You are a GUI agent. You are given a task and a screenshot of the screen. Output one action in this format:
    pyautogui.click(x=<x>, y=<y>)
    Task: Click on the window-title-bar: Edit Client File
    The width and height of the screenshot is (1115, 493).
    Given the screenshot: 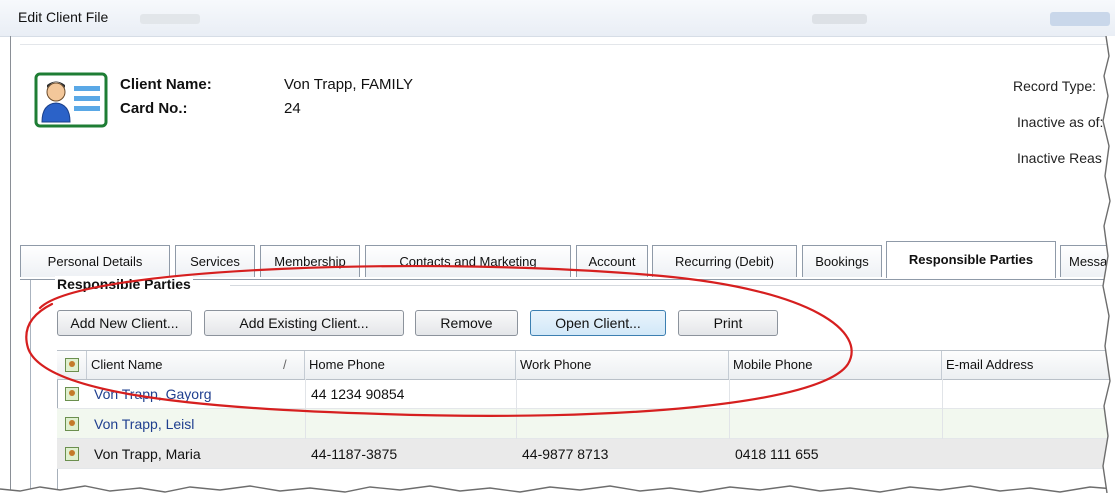 What is the action you would take?
    pyautogui.click(x=557, y=18)
    